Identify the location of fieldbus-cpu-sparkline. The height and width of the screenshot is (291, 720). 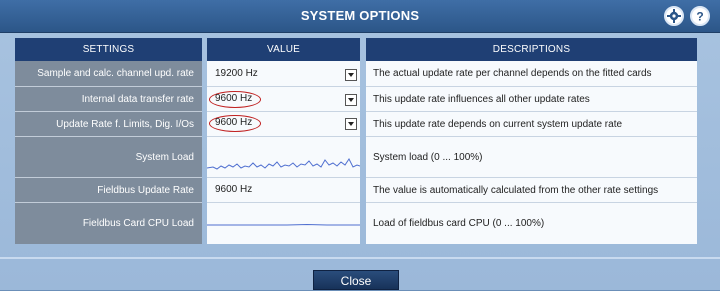
(283, 224).